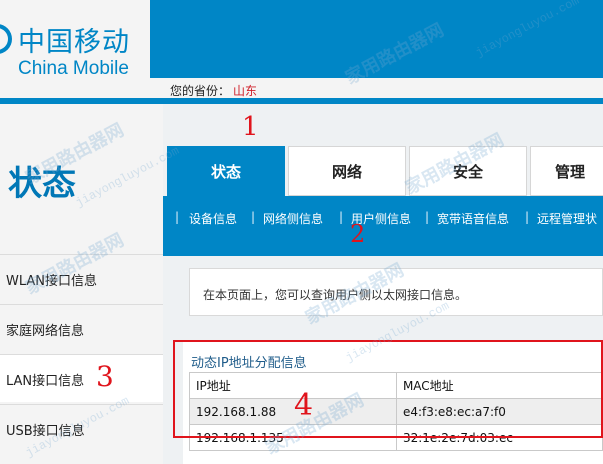  I want to click on annotation-number-3: 3, so click(105, 376).